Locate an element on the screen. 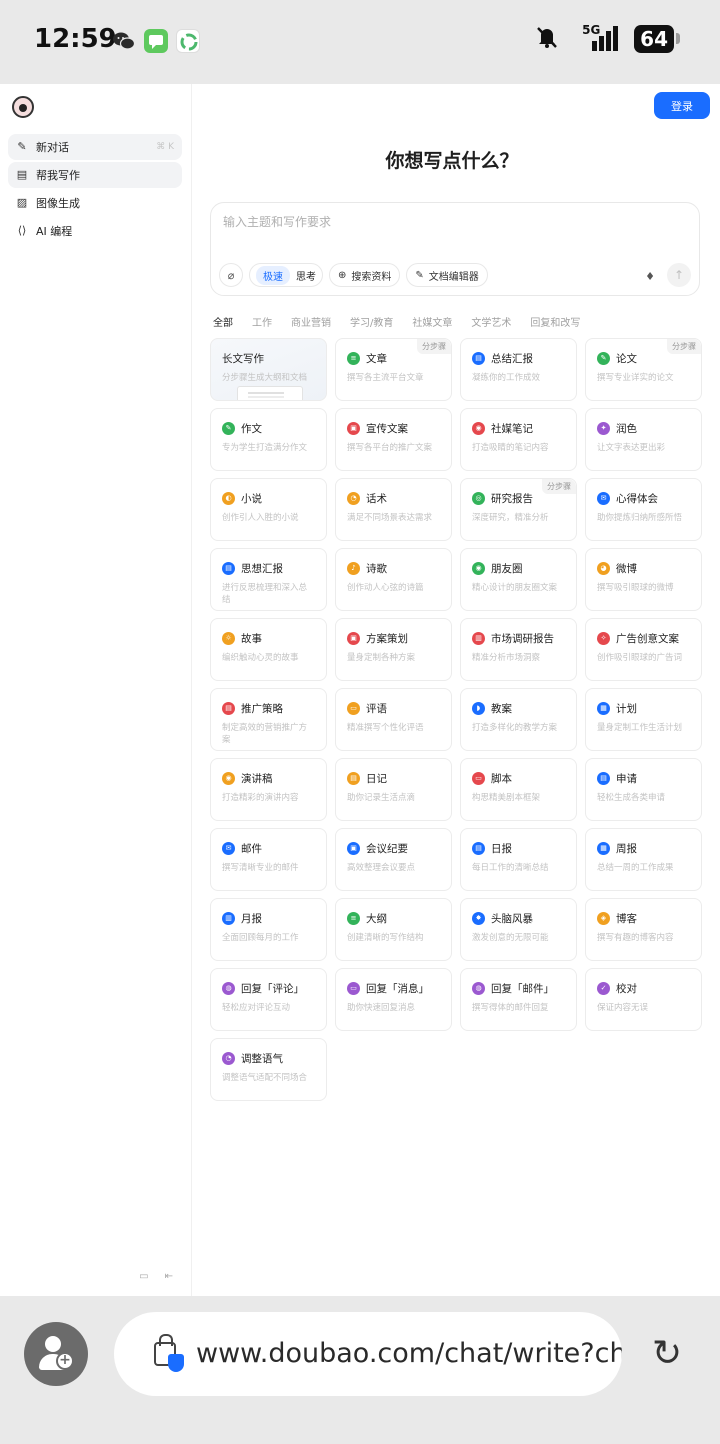  arrow-up-icon: ↑ is located at coordinates (679, 275).